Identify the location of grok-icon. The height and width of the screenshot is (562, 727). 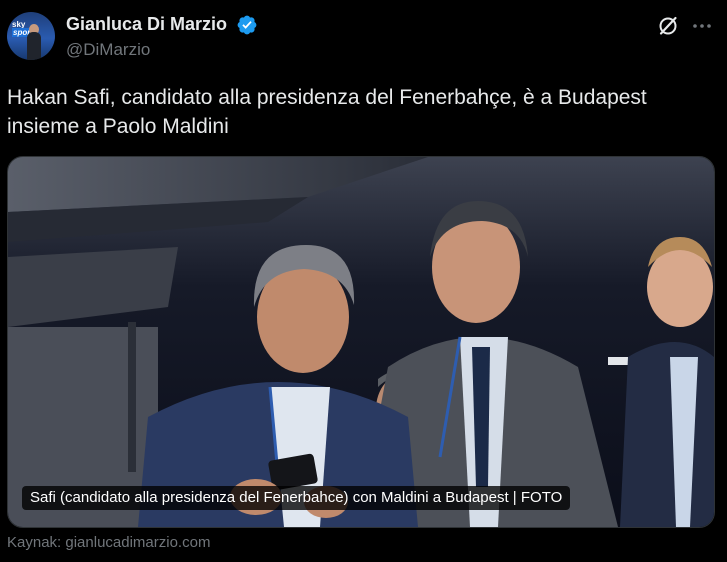
(668, 26).